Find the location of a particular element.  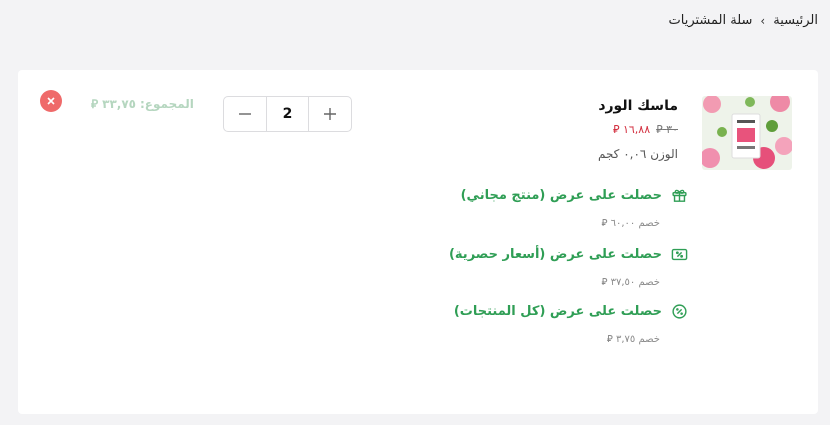

breadcrumb-home-link: الرئيسية is located at coordinates (795, 20).